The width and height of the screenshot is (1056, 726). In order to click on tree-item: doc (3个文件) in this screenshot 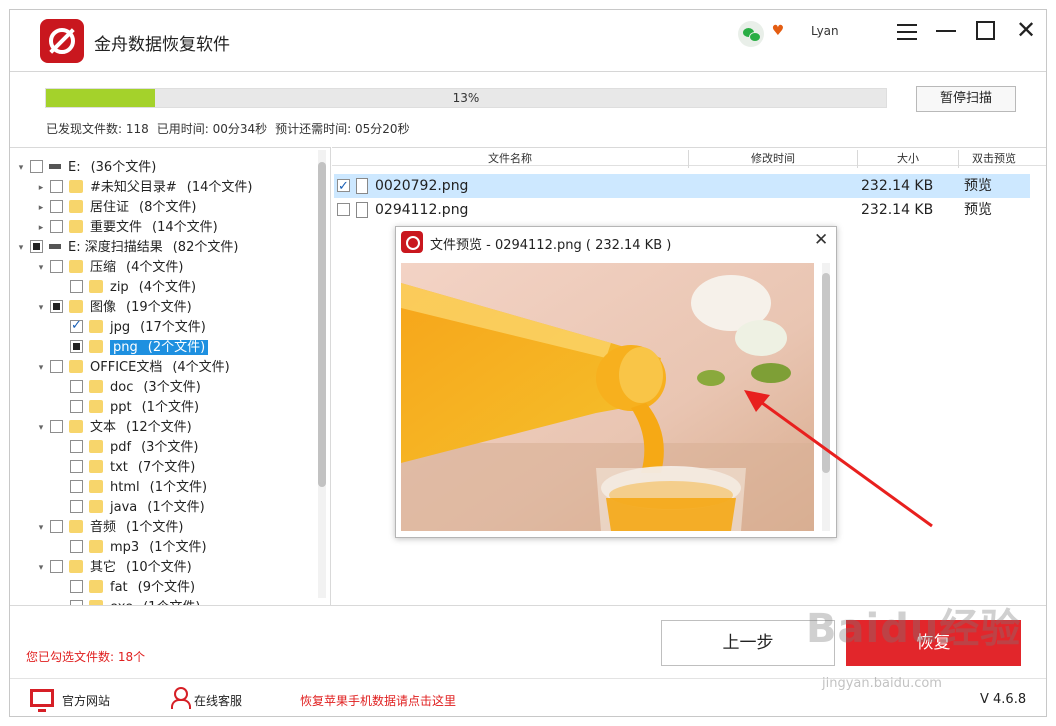, I will do `click(128, 388)`.